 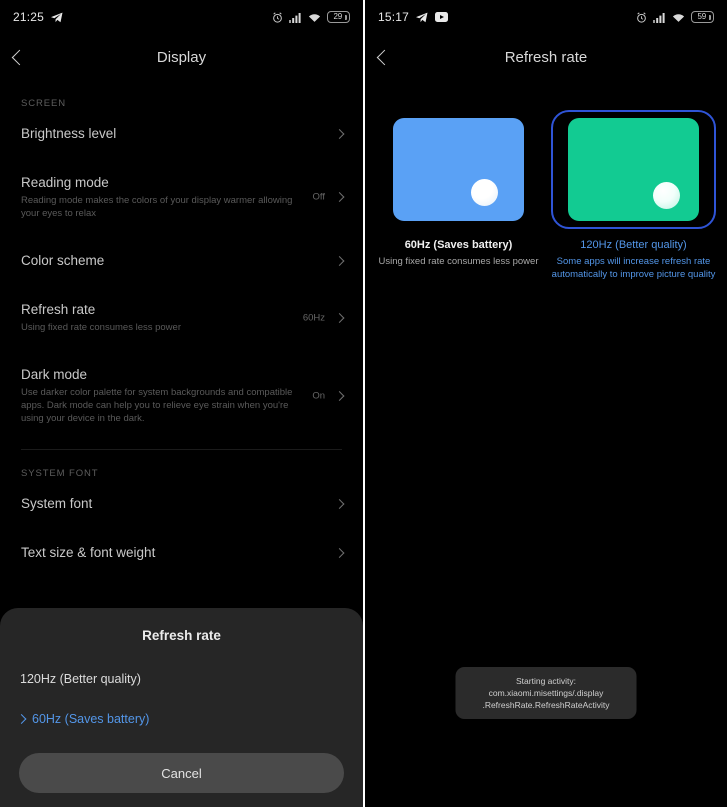 What do you see at coordinates (413, 17) in the screenshot?
I see `status-bar-left: 15:17` at bounding box center [413, 17].